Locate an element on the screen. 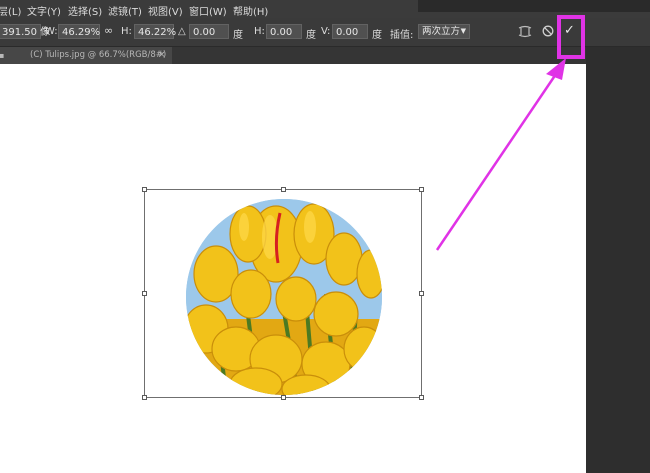 The width and height of the screenshot is (650, 473). menu-type: 文字(Y) is located at coordinates (44, 10).